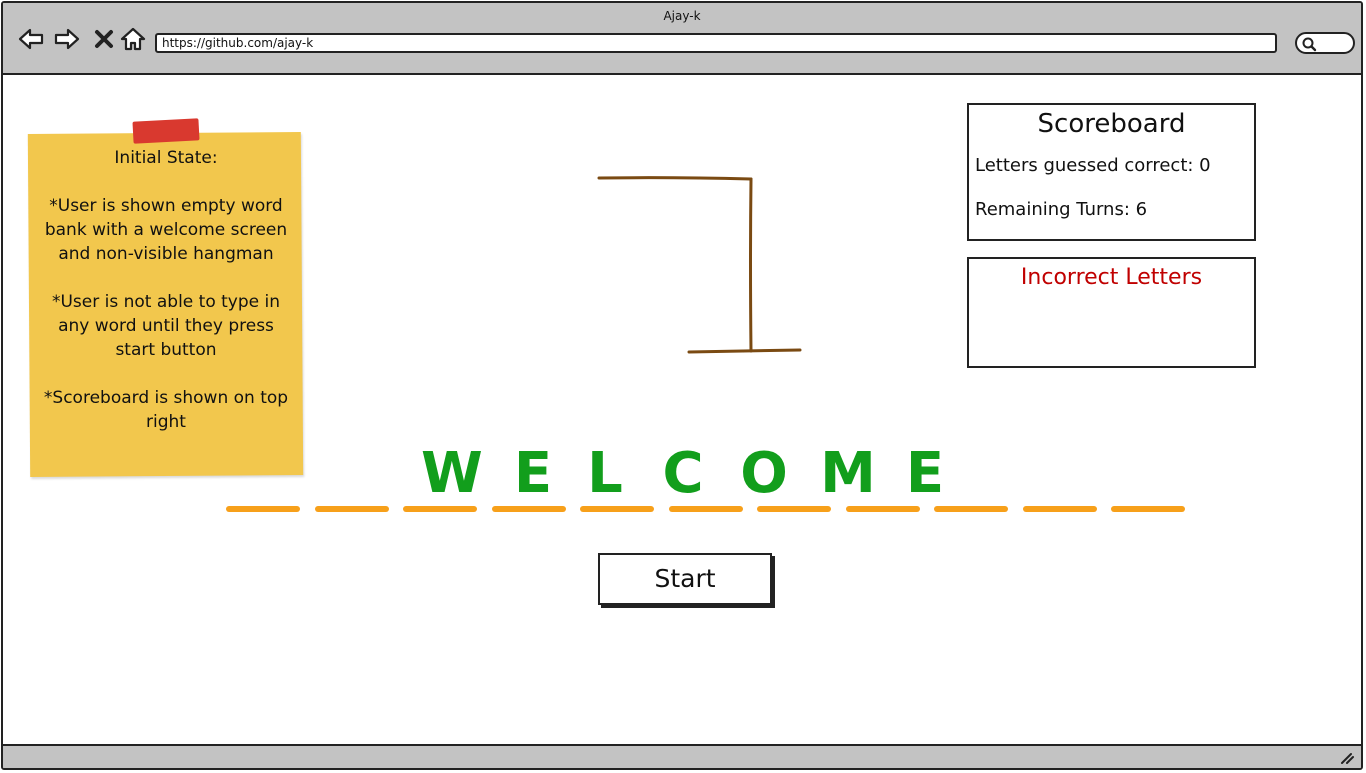  Describe the element at coordinates (67, 39) in the screenshot. I see `forward-arrow-icon` at that location.